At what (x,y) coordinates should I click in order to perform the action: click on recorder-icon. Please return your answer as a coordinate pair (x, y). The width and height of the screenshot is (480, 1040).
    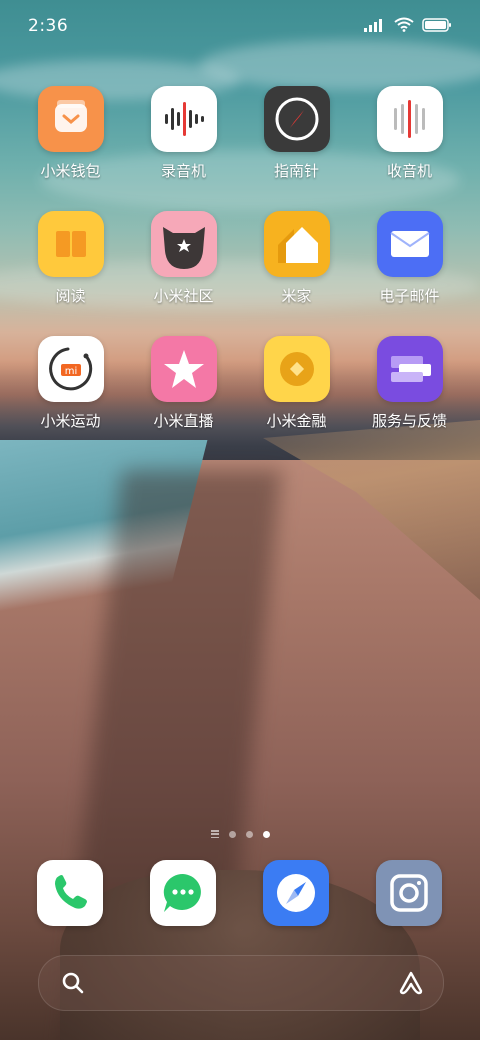
    Looking at the image, I should click on (183, 119).